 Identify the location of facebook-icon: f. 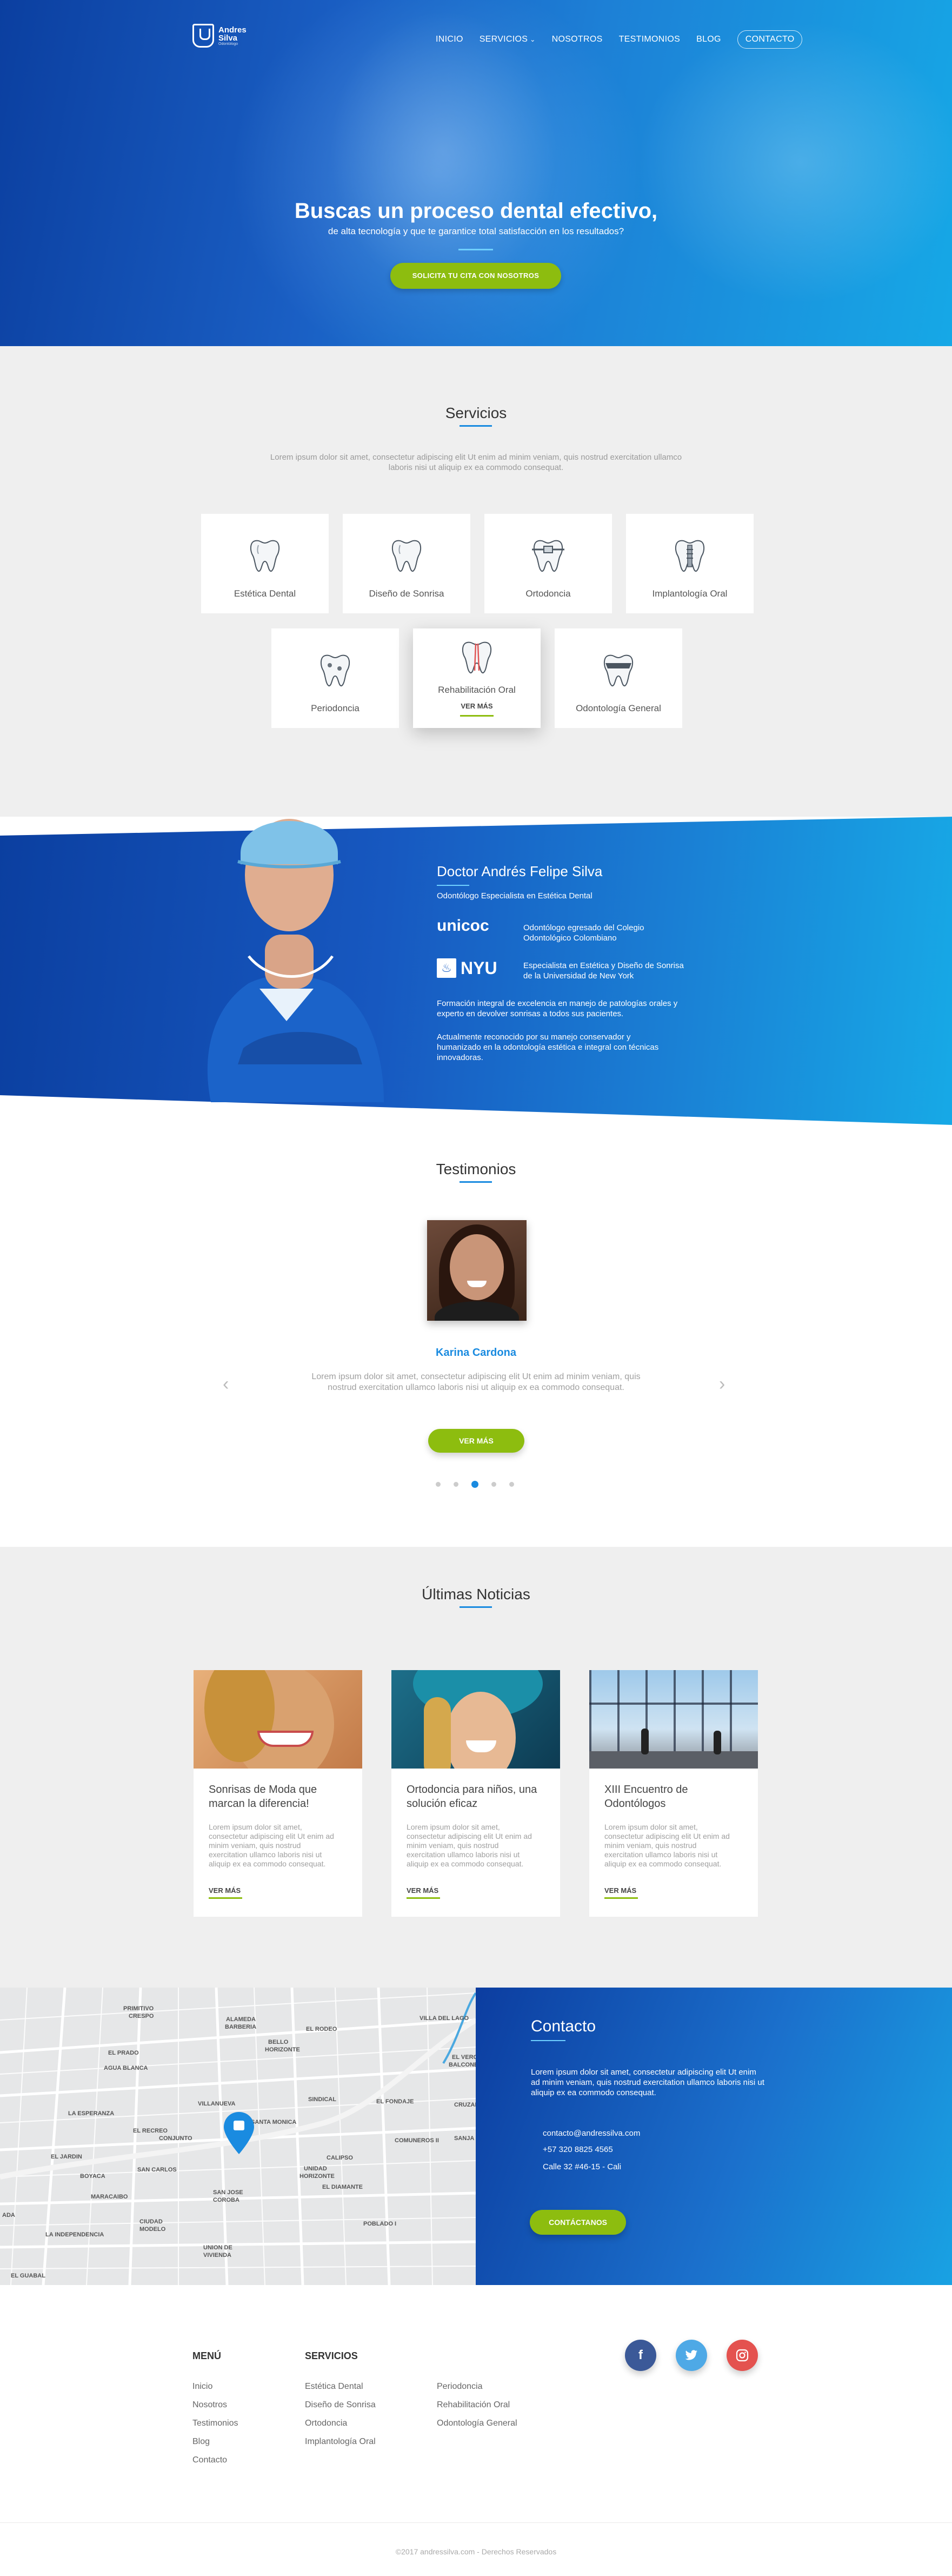
(640, 2355).